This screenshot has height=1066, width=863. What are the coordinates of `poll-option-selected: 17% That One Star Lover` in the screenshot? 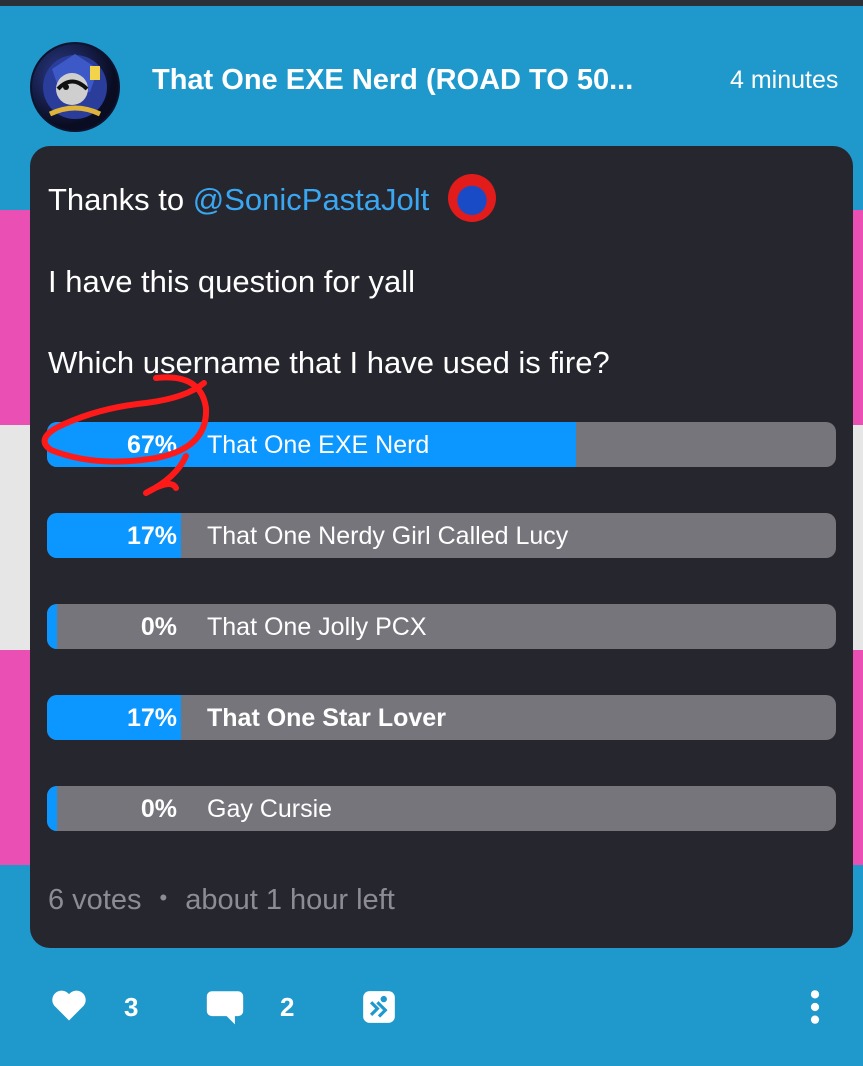 It's located at (441, 717).